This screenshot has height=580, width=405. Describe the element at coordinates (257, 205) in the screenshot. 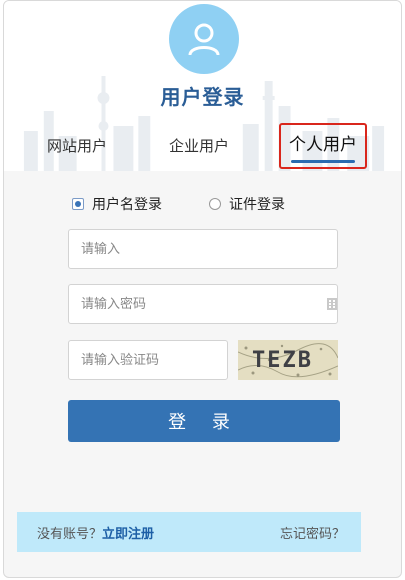

I see `radio-certificate-label: 证件登录` at that location.